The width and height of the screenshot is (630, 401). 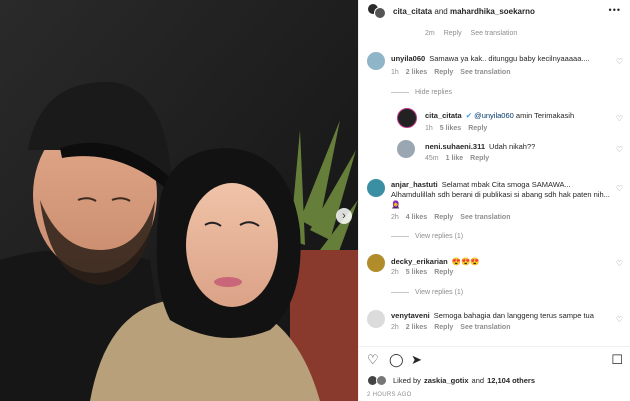 I want to click on next-photo-button: ›, so click(x=344, y=216).